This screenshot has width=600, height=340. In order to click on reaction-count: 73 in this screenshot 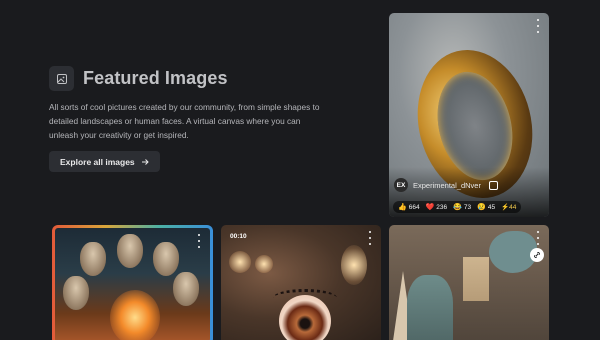, I will do `click(467, 207)`.